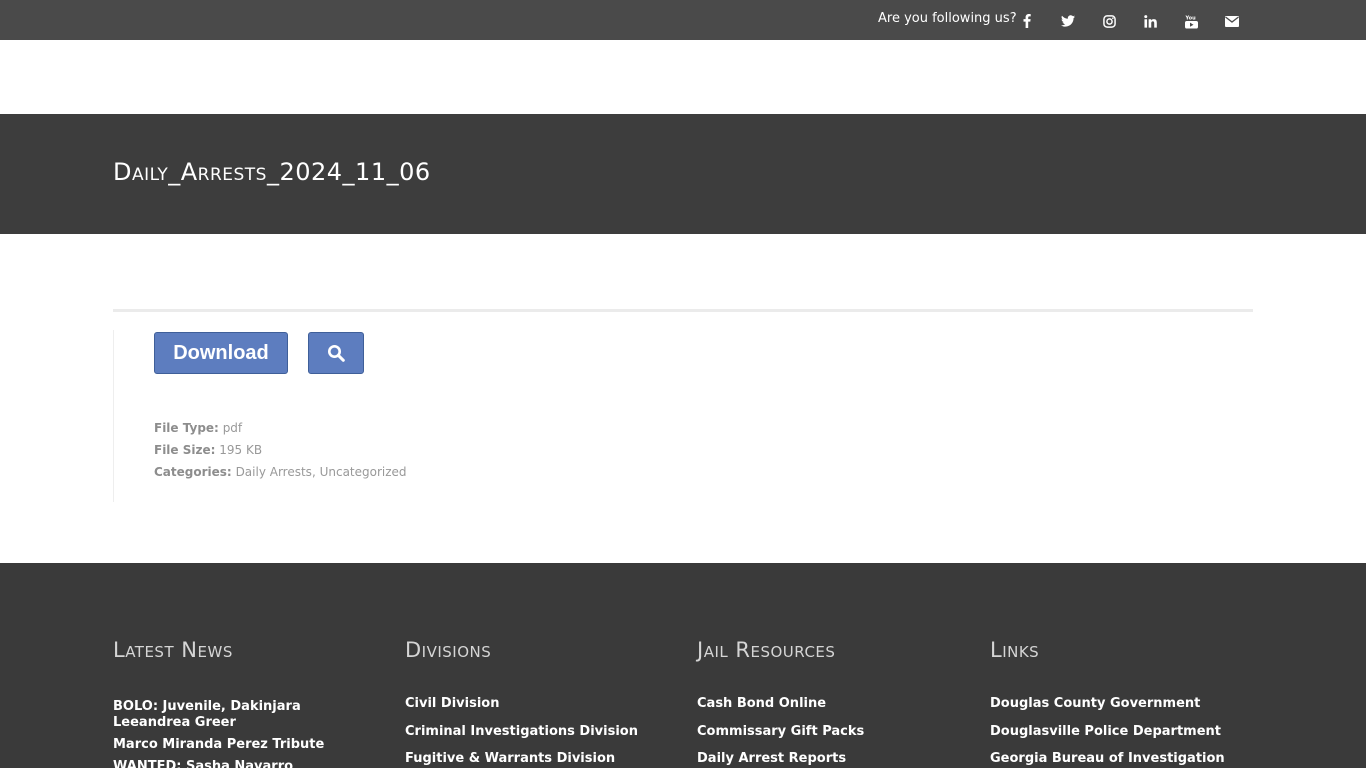 The width and height of the screenshot is (1366, 775). Describe the element at coordinates (780, 732) in the screenshot. I see `footer-link: Commissary Gift Packs` at that location.